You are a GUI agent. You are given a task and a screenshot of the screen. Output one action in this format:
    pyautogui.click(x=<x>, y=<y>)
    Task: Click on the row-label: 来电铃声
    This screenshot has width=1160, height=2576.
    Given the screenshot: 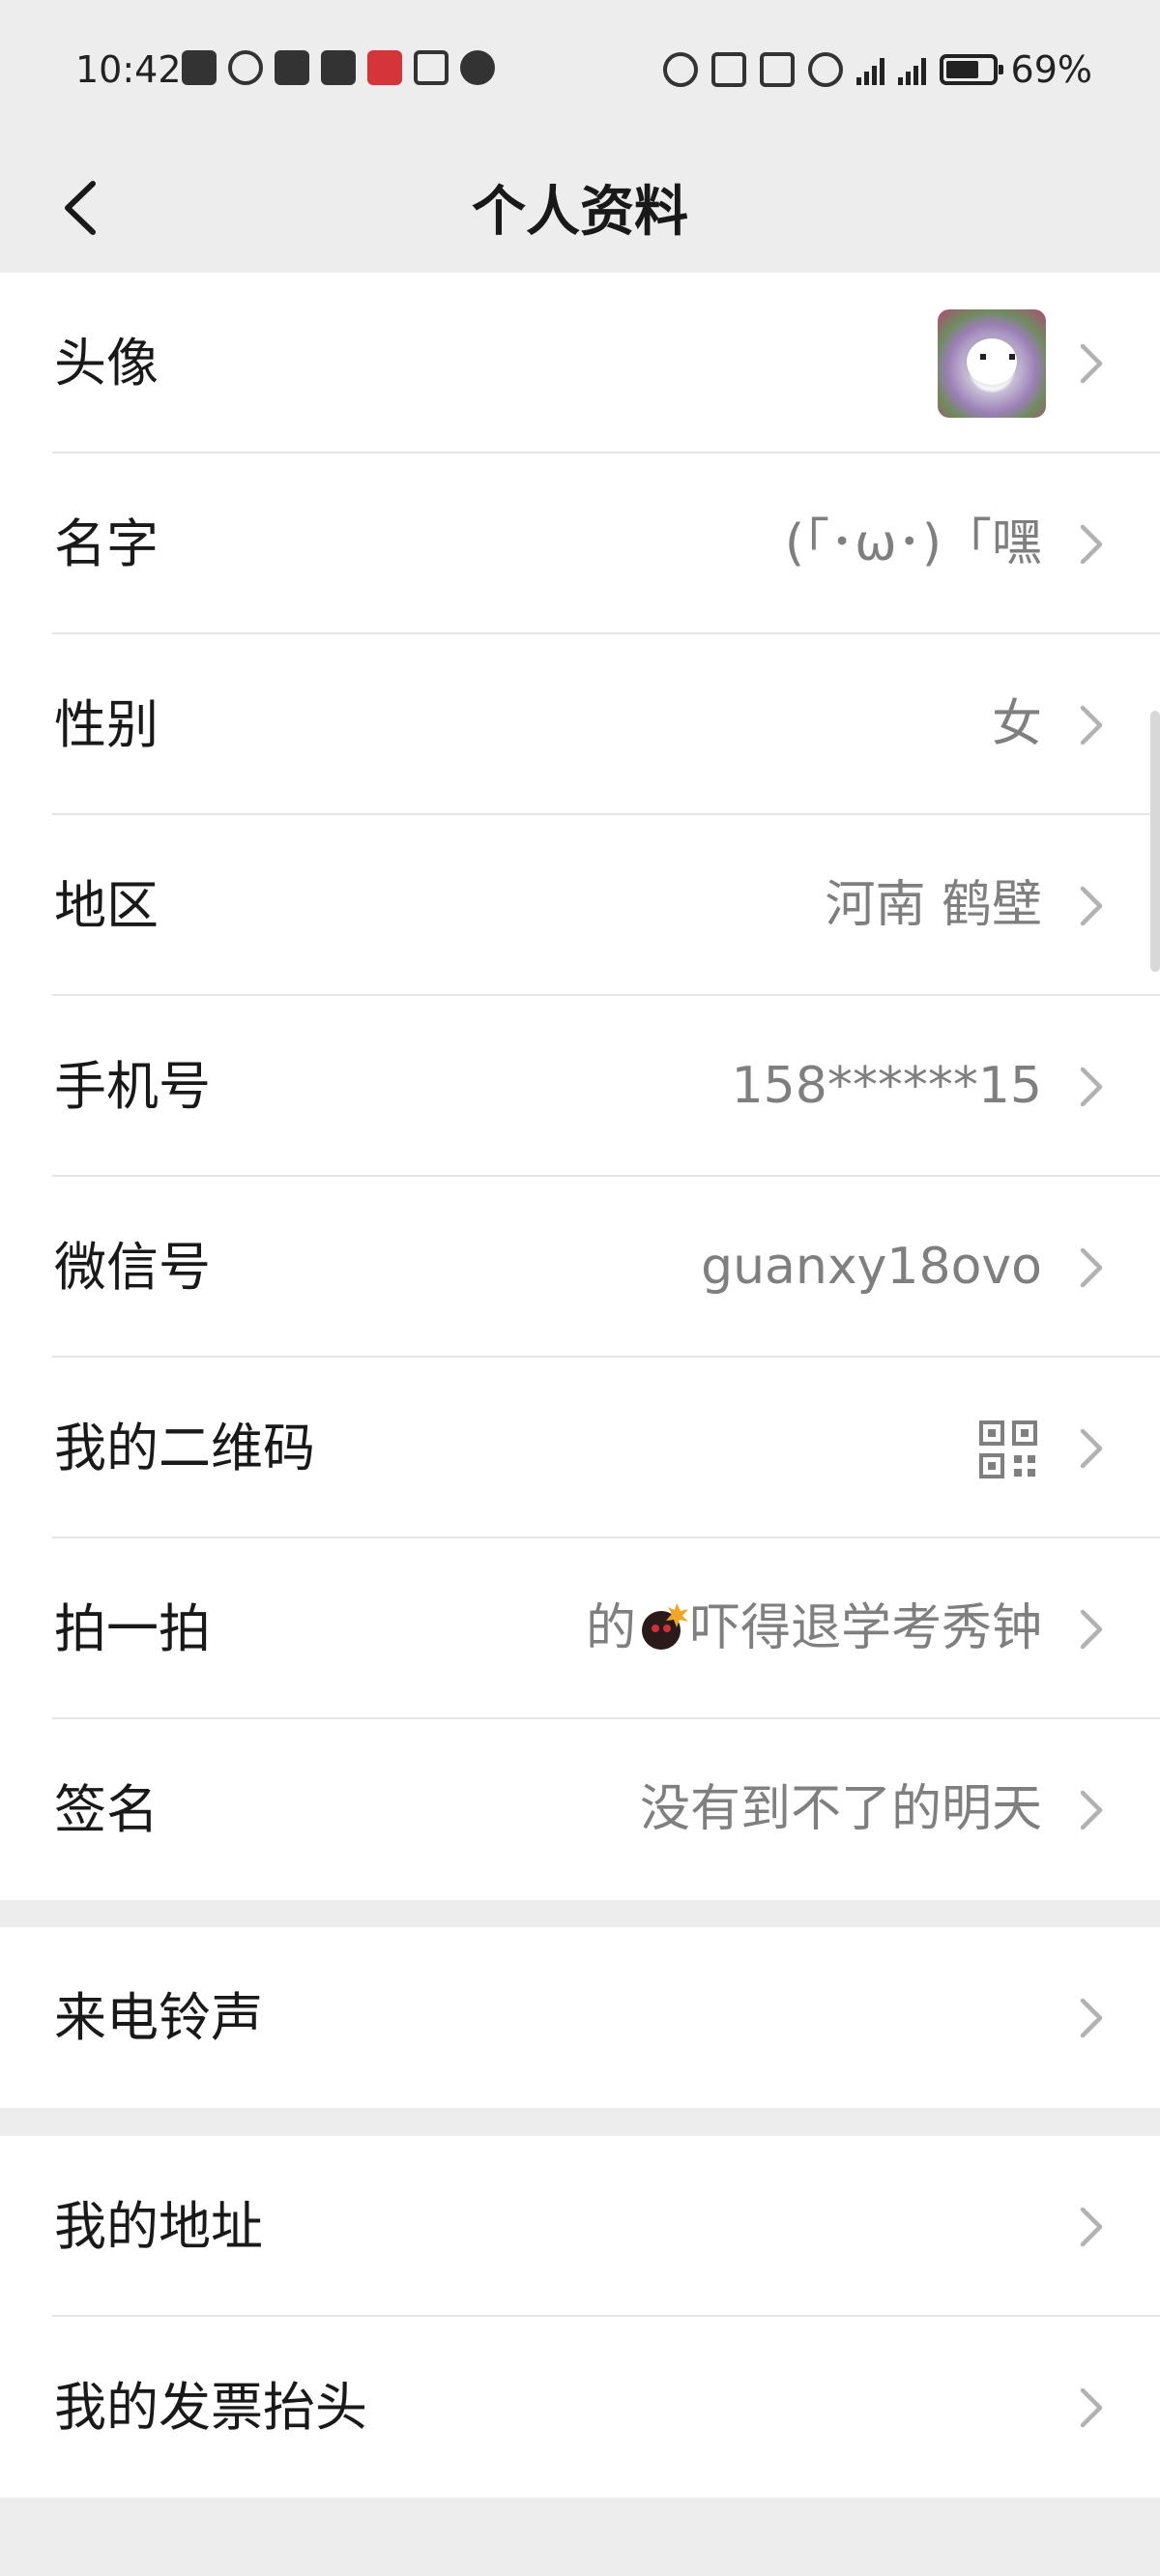 What is the action you would take?
    pyautogui.click(x=159, y=2017)
    